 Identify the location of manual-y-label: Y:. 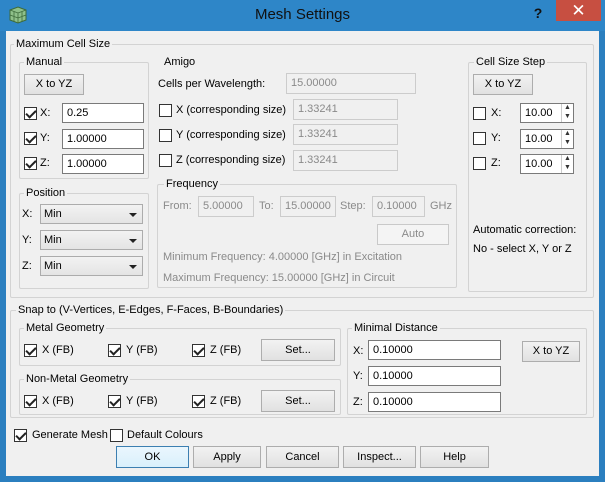
(45, 138).